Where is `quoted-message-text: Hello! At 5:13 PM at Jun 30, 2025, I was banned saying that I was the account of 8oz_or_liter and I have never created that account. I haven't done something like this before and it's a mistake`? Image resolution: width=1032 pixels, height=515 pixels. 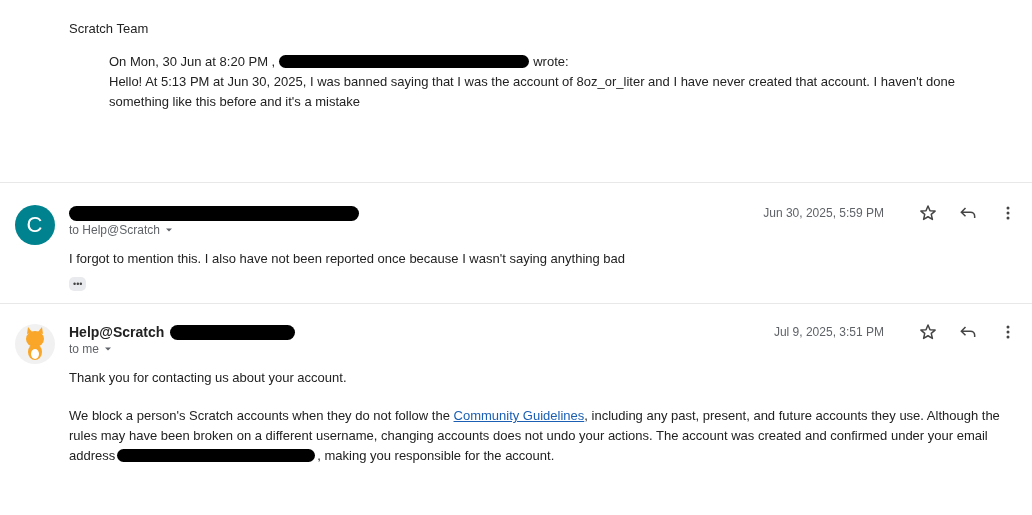
quoted-message-text: Hello! At 5:13 PM at Jun 30, 2025, I was banned saying that I was the account of 8oz_or_liter and I have never created that account. I haven't done something like this before and it's a mistake is located at coordinates (532, 92).